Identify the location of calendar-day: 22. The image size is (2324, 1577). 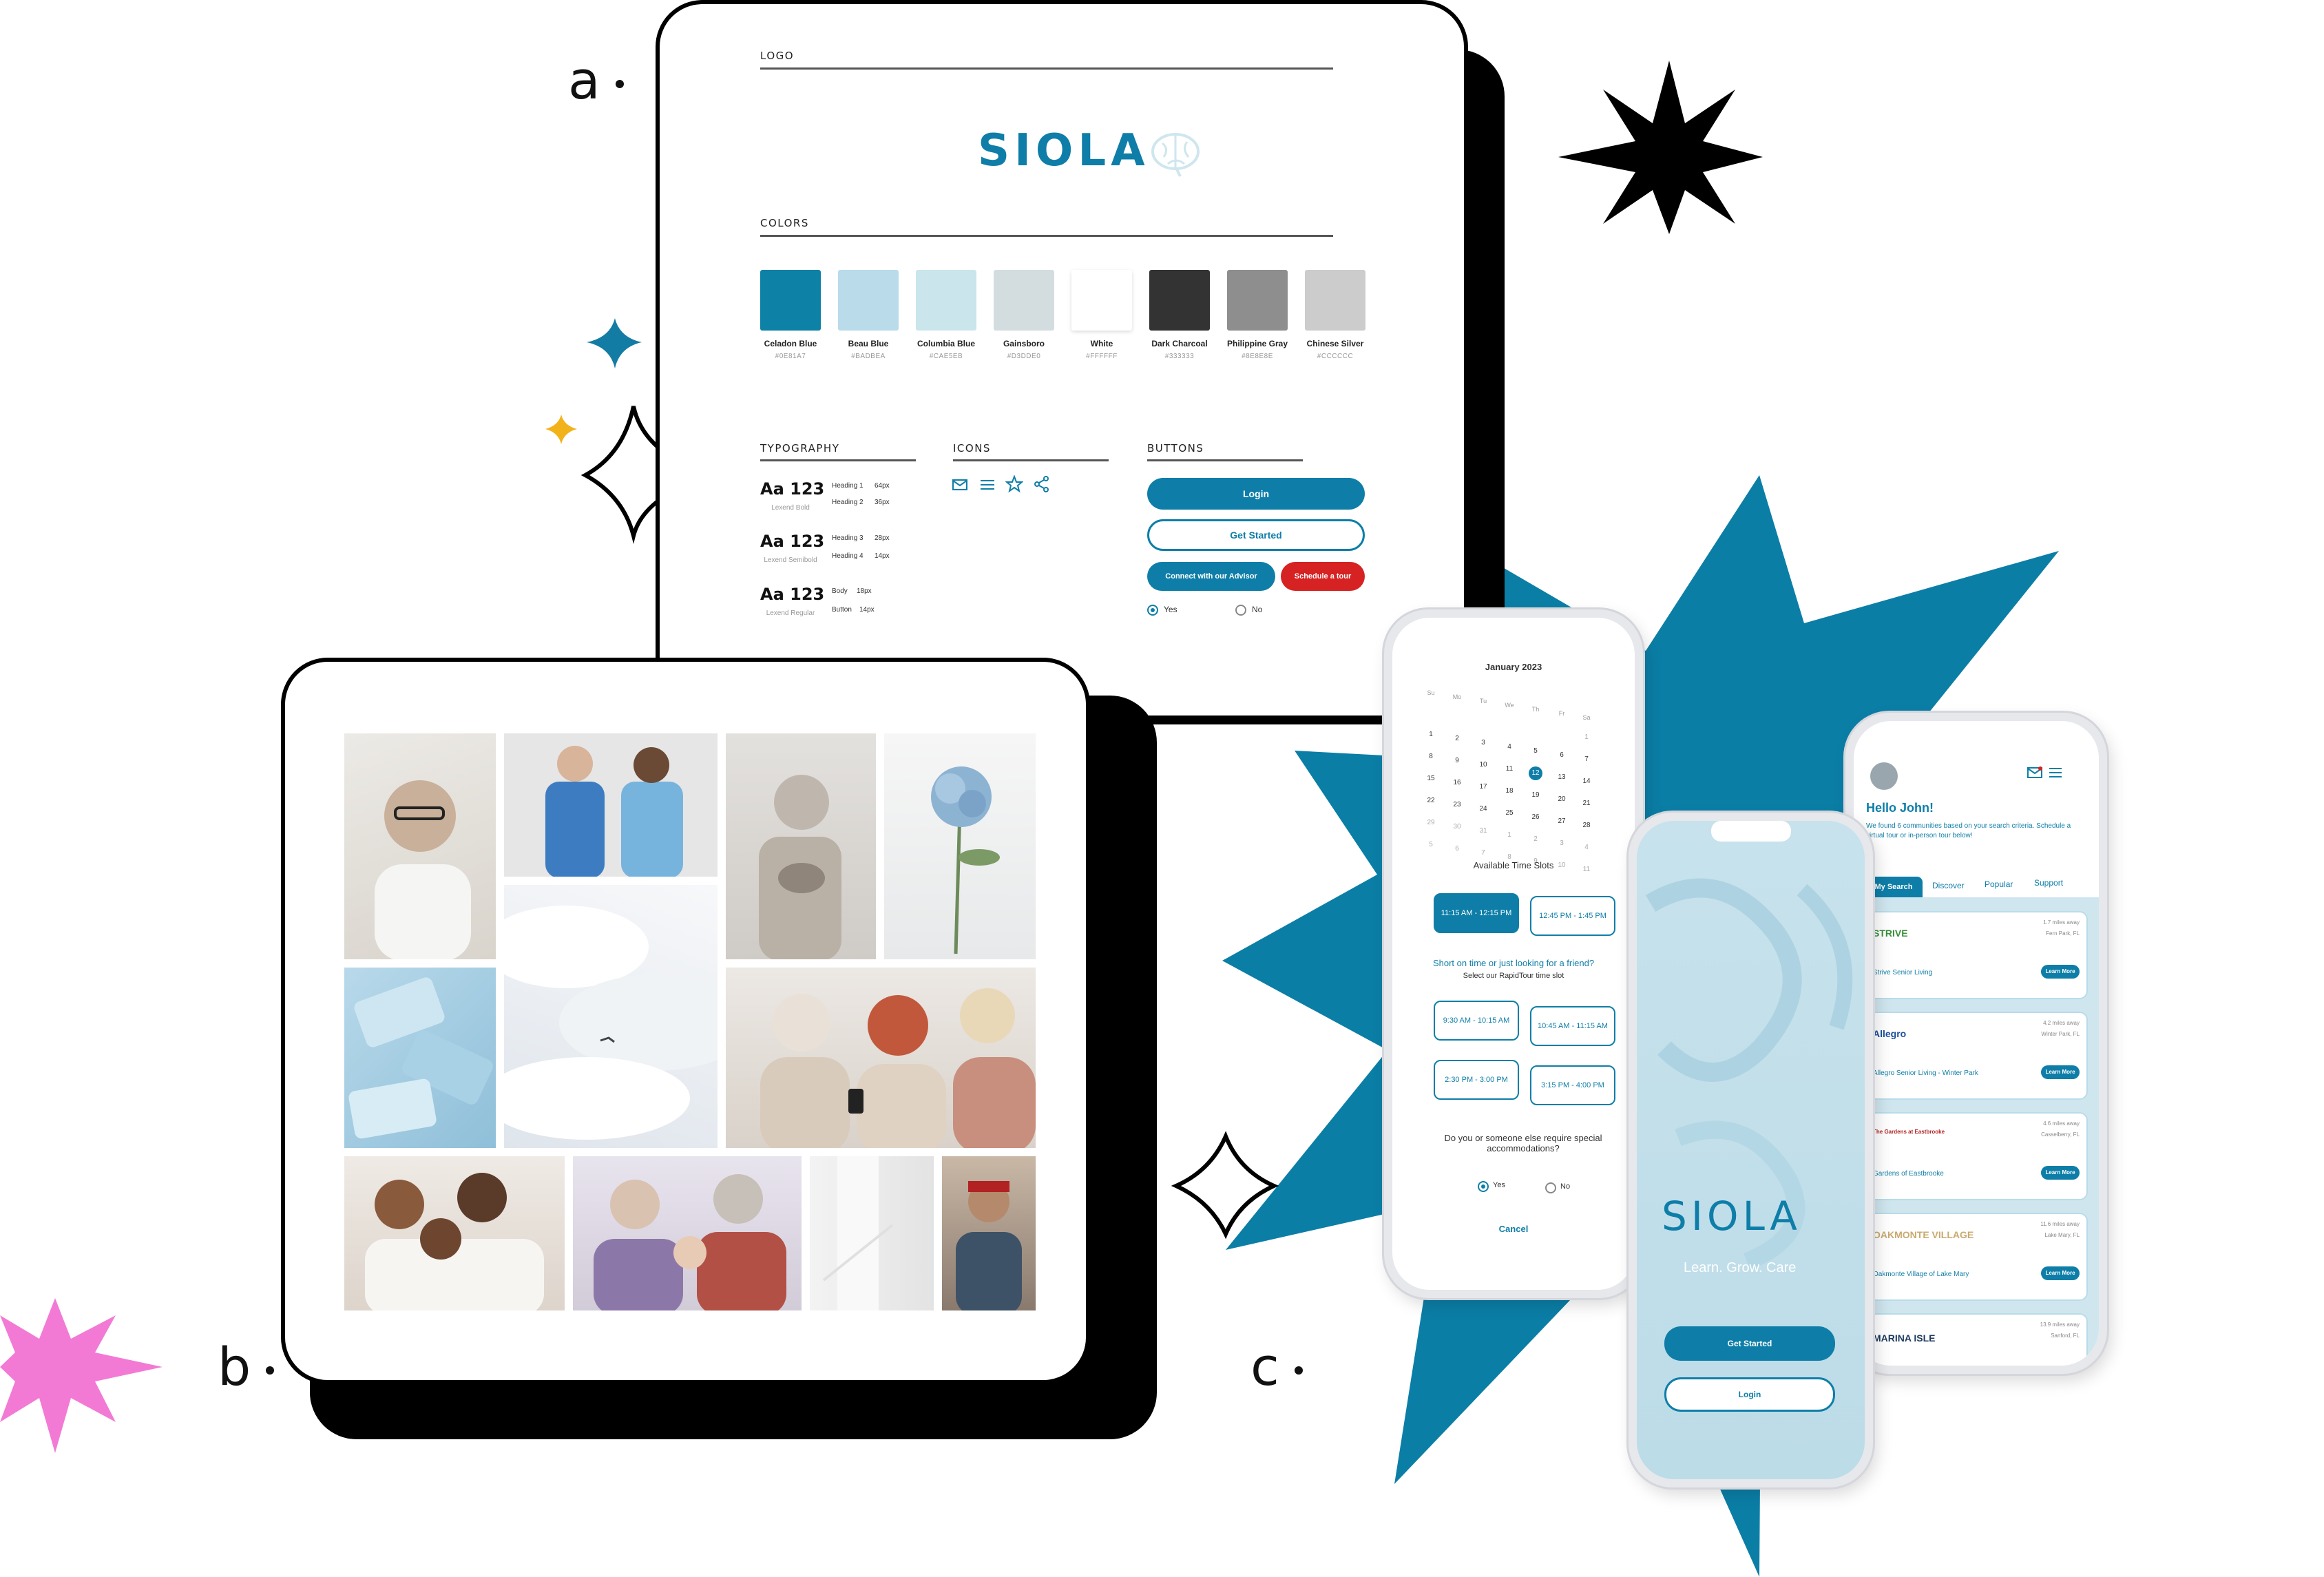
(1431, 800).